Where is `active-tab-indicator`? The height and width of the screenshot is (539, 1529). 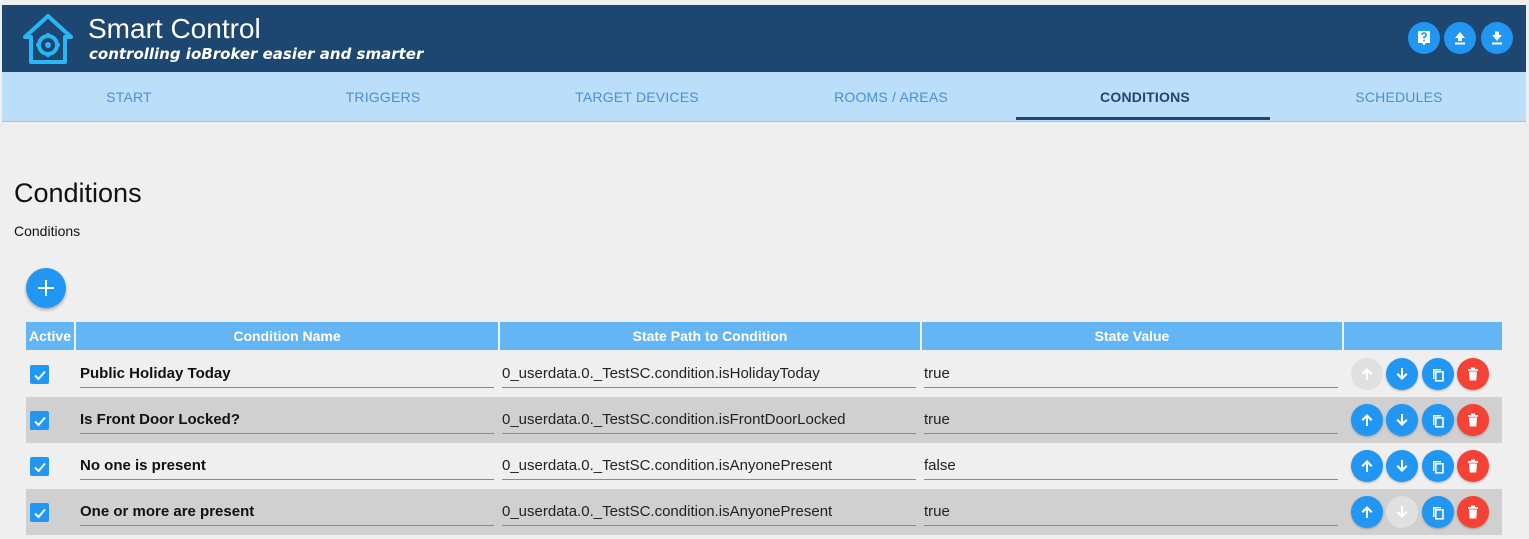
active-tab-indicator is located at coordinates (1143, 118).